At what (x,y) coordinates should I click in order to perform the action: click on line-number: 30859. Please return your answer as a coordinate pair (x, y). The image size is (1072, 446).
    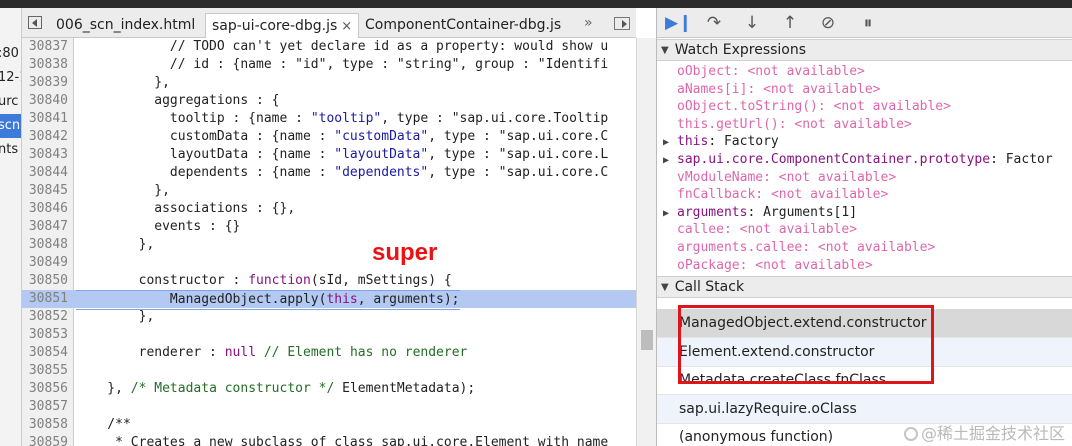
    Looking at the image, I should click on (47, 440).